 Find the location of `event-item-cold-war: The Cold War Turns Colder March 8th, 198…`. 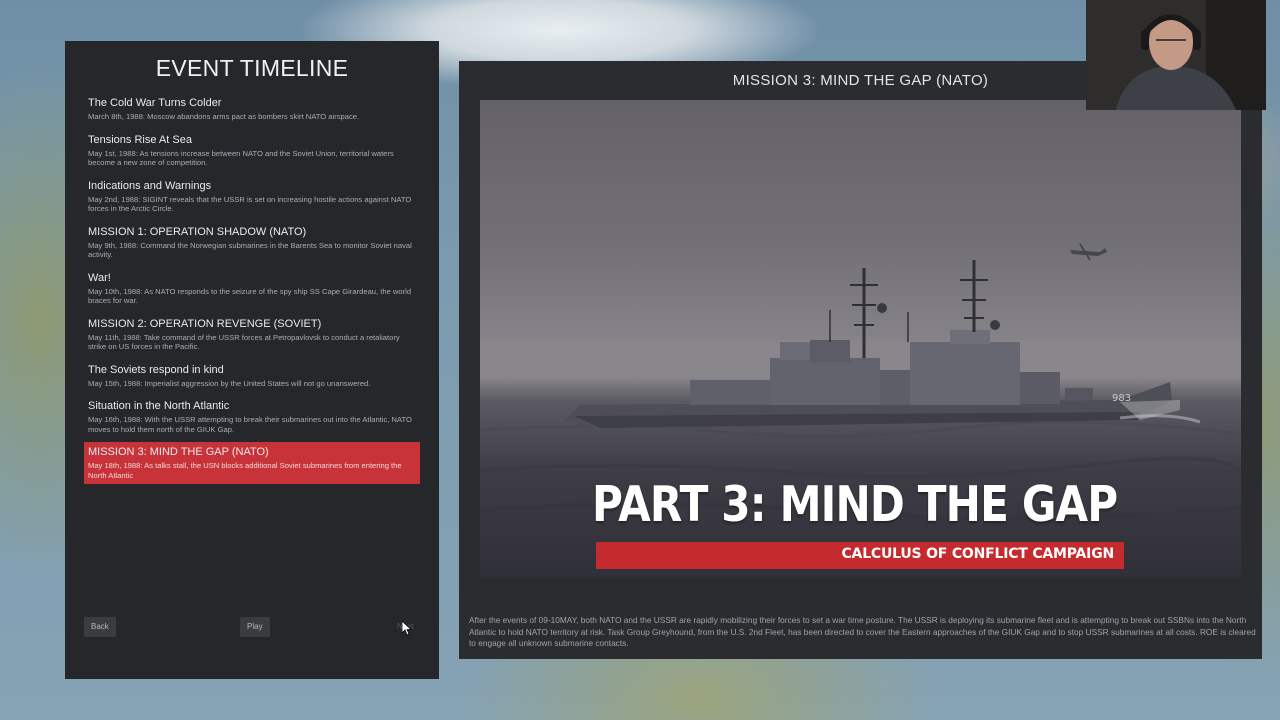

event-item-cold-war: The Cold War Turns Colder March 8th, 198… is located at coordinates (252, 109).